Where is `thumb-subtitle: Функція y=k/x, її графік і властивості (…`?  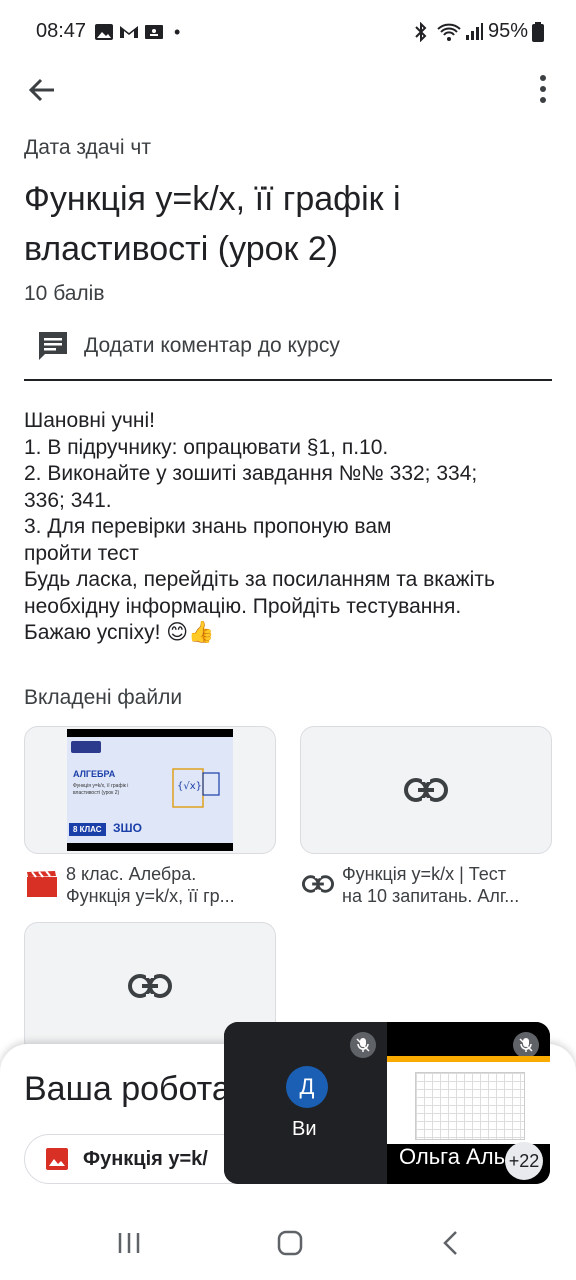 thumb-subtitle: Функція y=k/x, її графік і властивості (… is located at coordinates (101, 789).